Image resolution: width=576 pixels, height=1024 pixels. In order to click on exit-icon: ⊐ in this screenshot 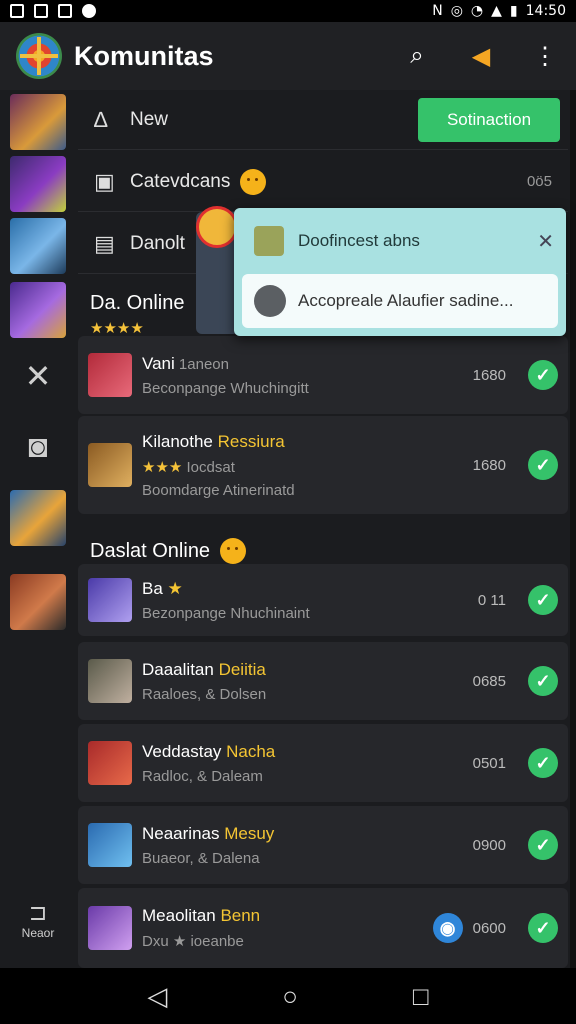, I will do `click(38, 912)`.